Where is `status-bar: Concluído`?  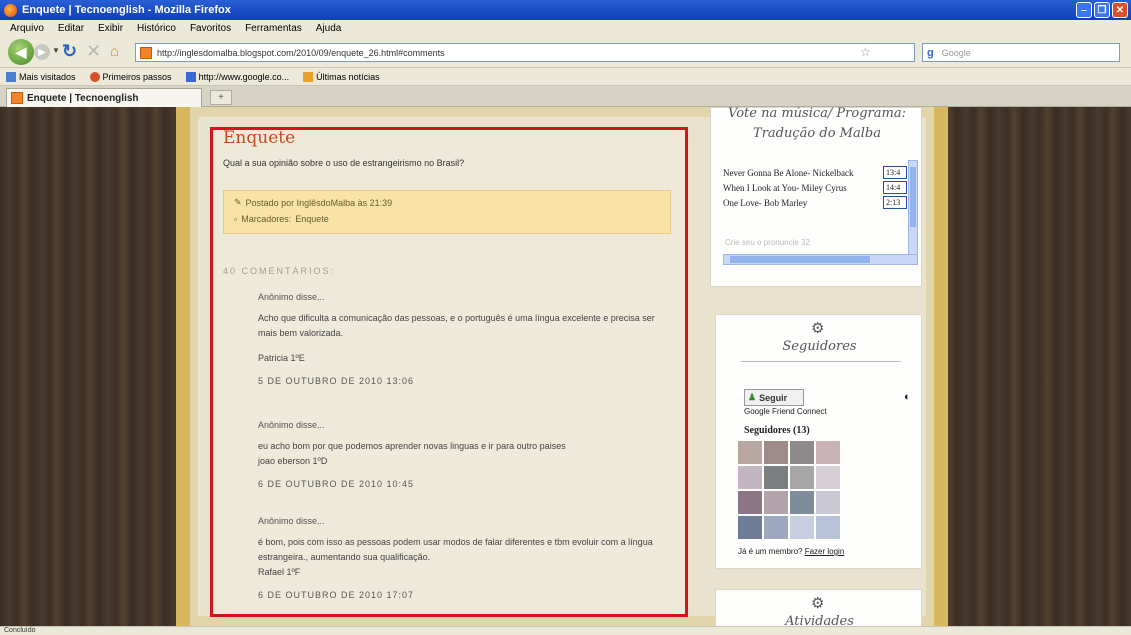 status-bar: Concluído is located at coordinates (565, 630).